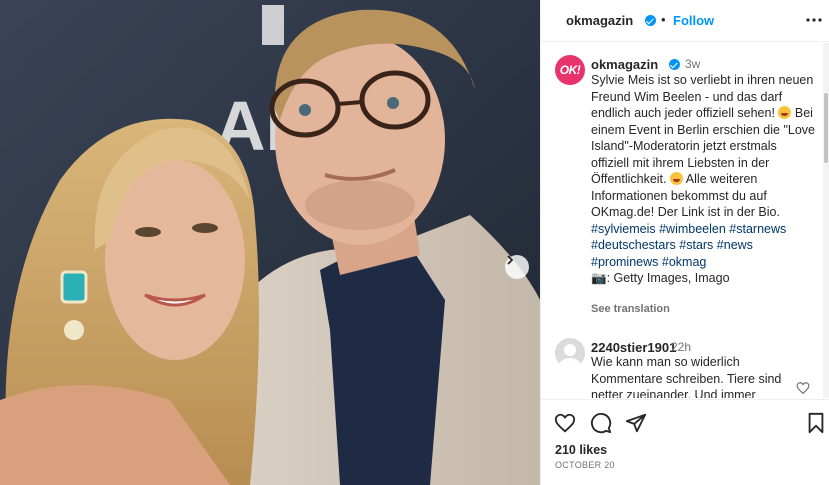 The height and width of the screenshot is (485, 829). I want to click on hashtag-link: #prominews, so click(624, 262).